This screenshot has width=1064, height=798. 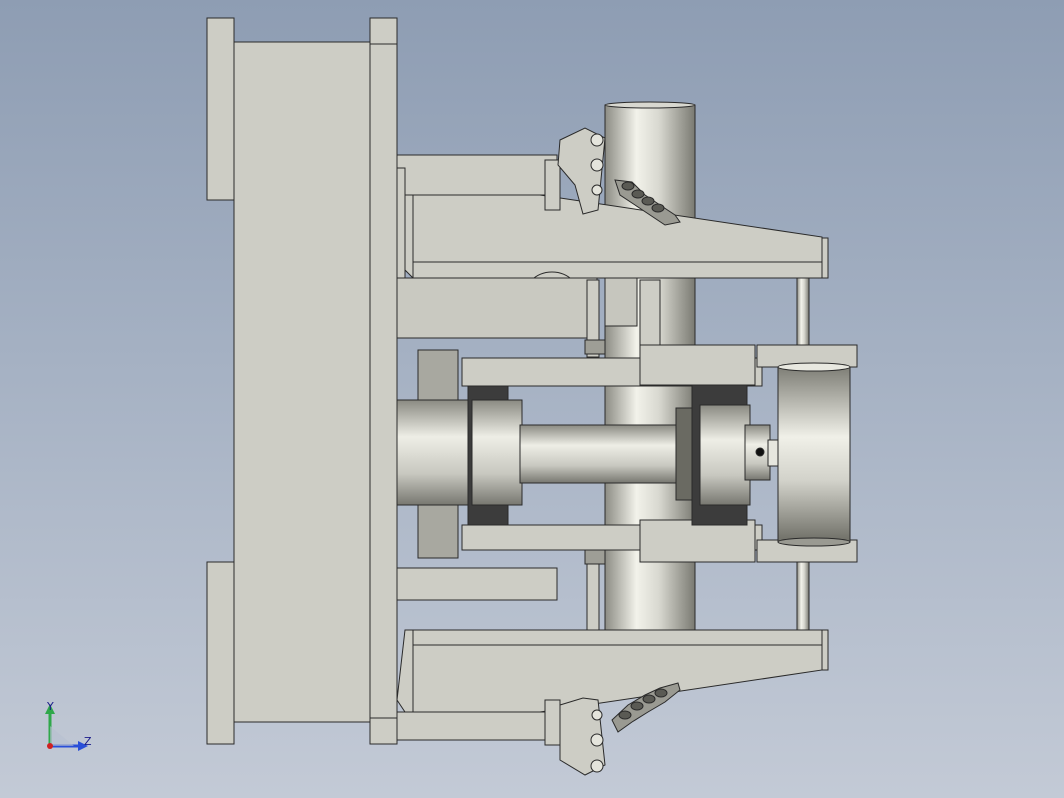 What do you see at coordinates (50, 706) in the screenshot?
I see `y-axis-label: Y` at bounding box center [50, 706].